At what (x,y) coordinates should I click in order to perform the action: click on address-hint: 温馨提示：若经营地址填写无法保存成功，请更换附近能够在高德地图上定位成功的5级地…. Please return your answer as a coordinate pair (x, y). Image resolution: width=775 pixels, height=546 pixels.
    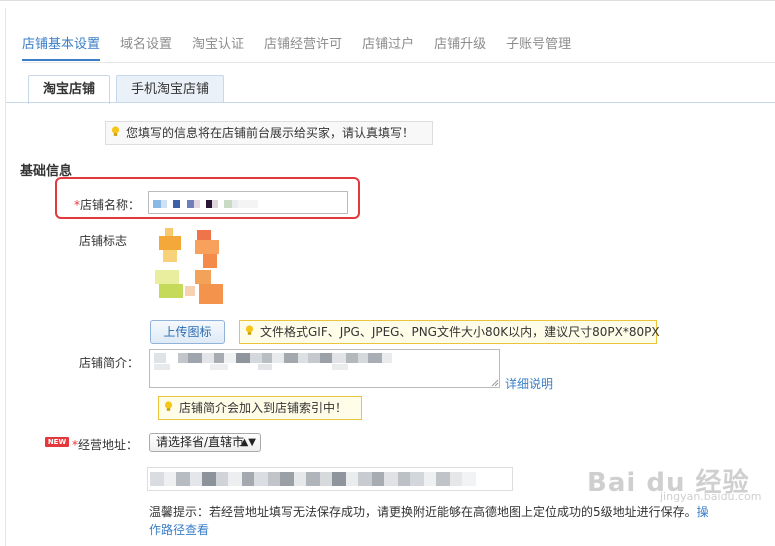
    Looking at the image, I should click on (434, 521).